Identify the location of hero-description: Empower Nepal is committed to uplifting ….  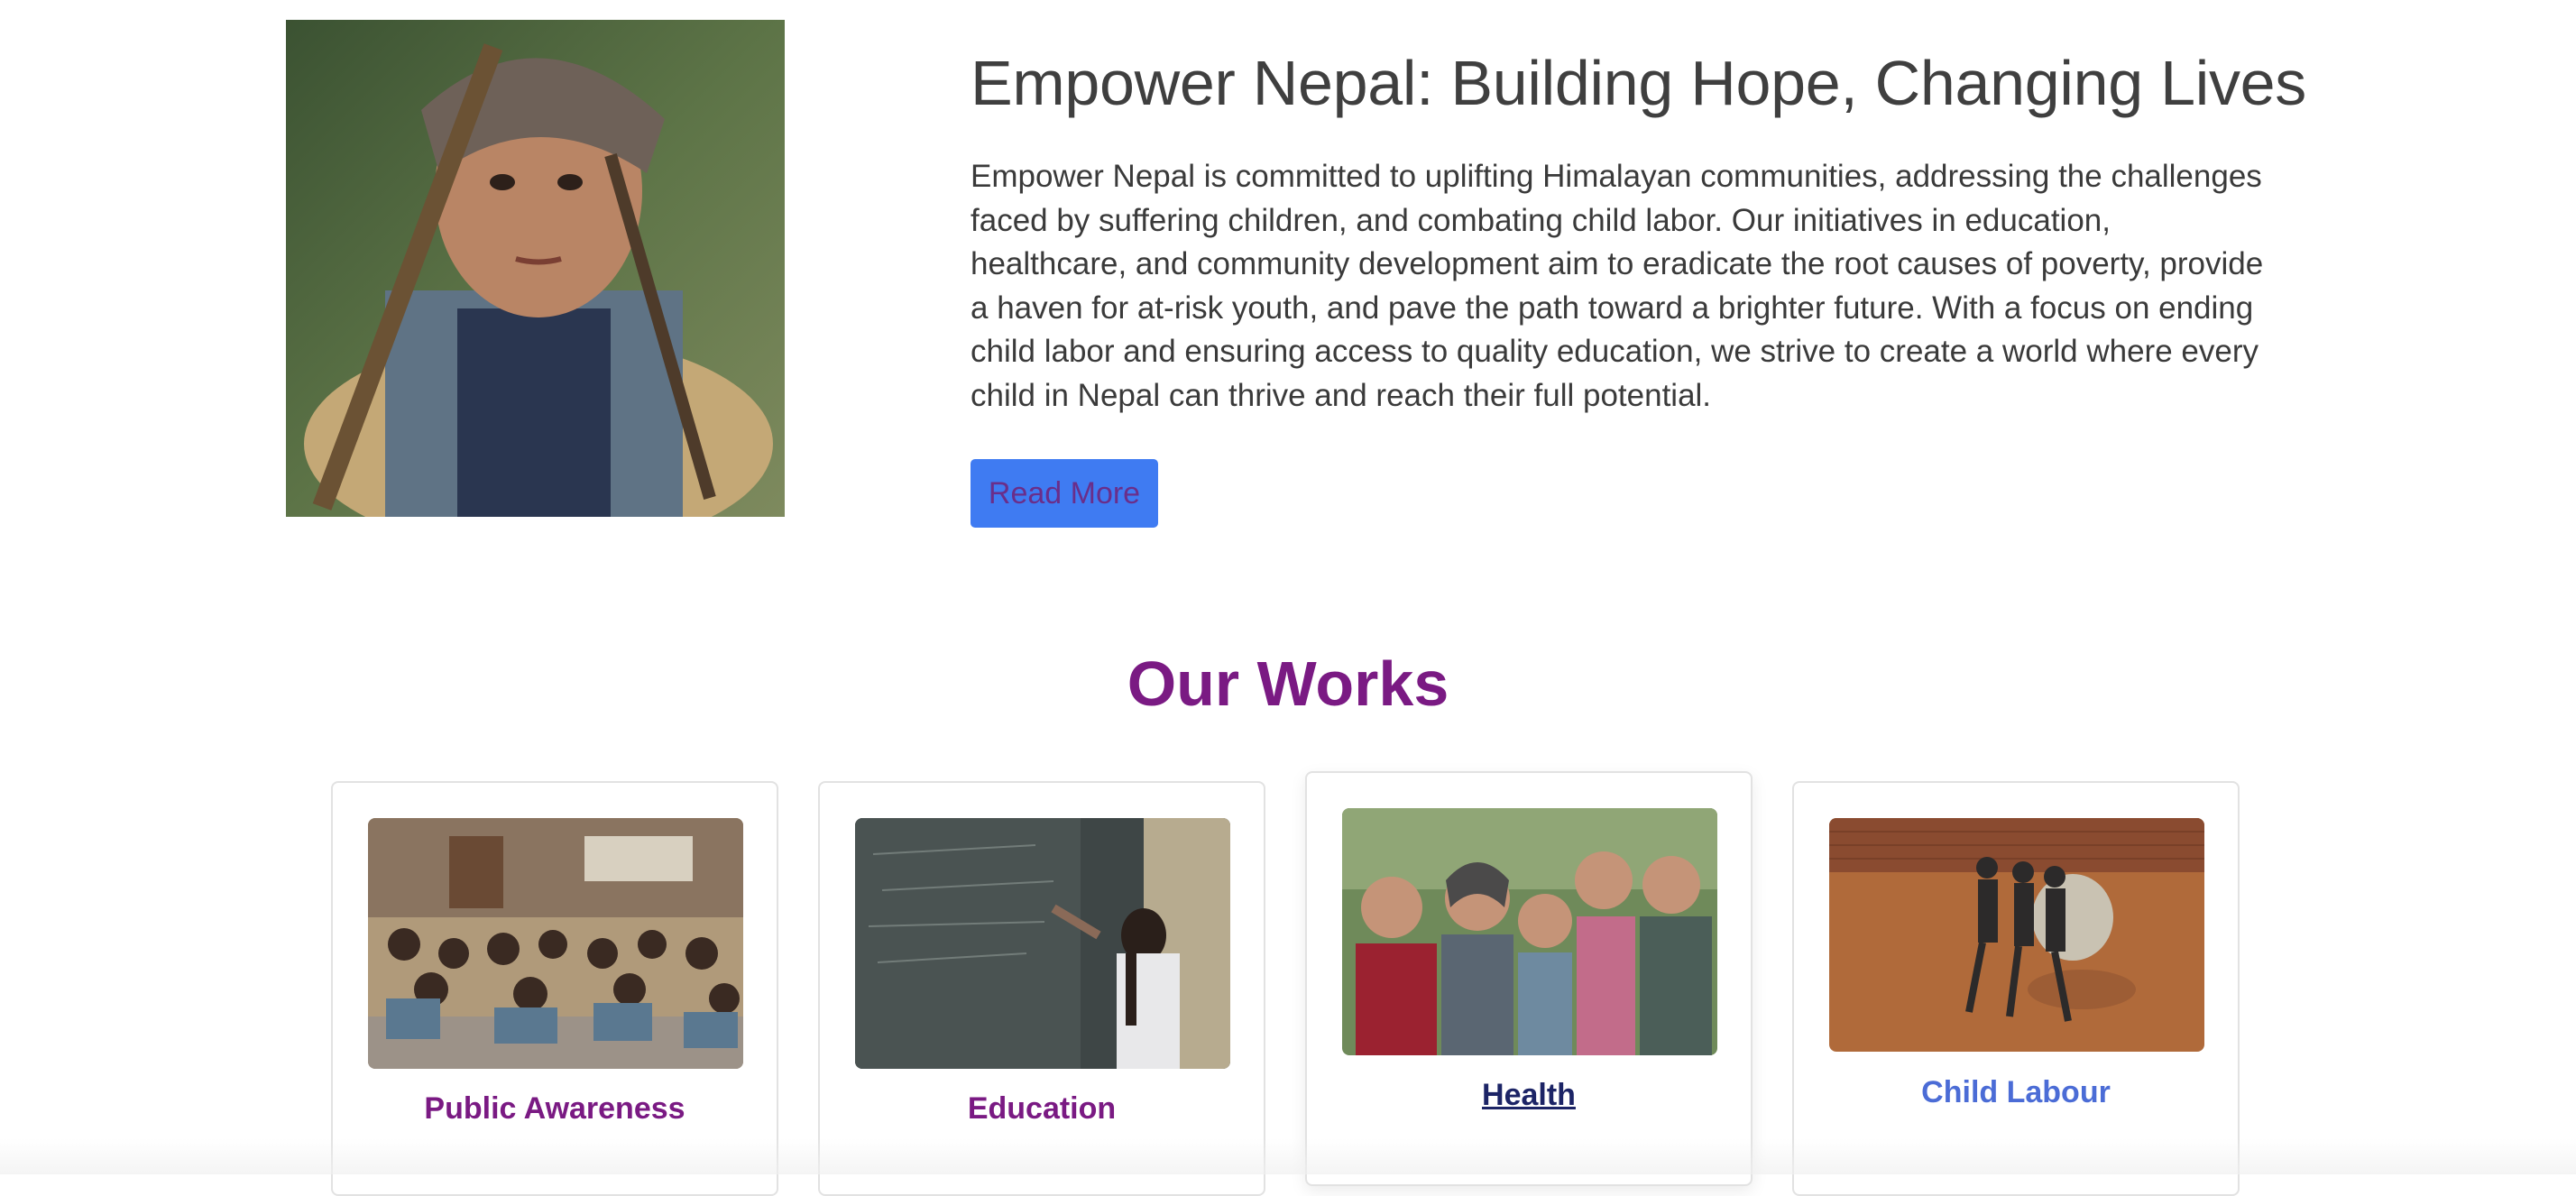
(1618, 286).